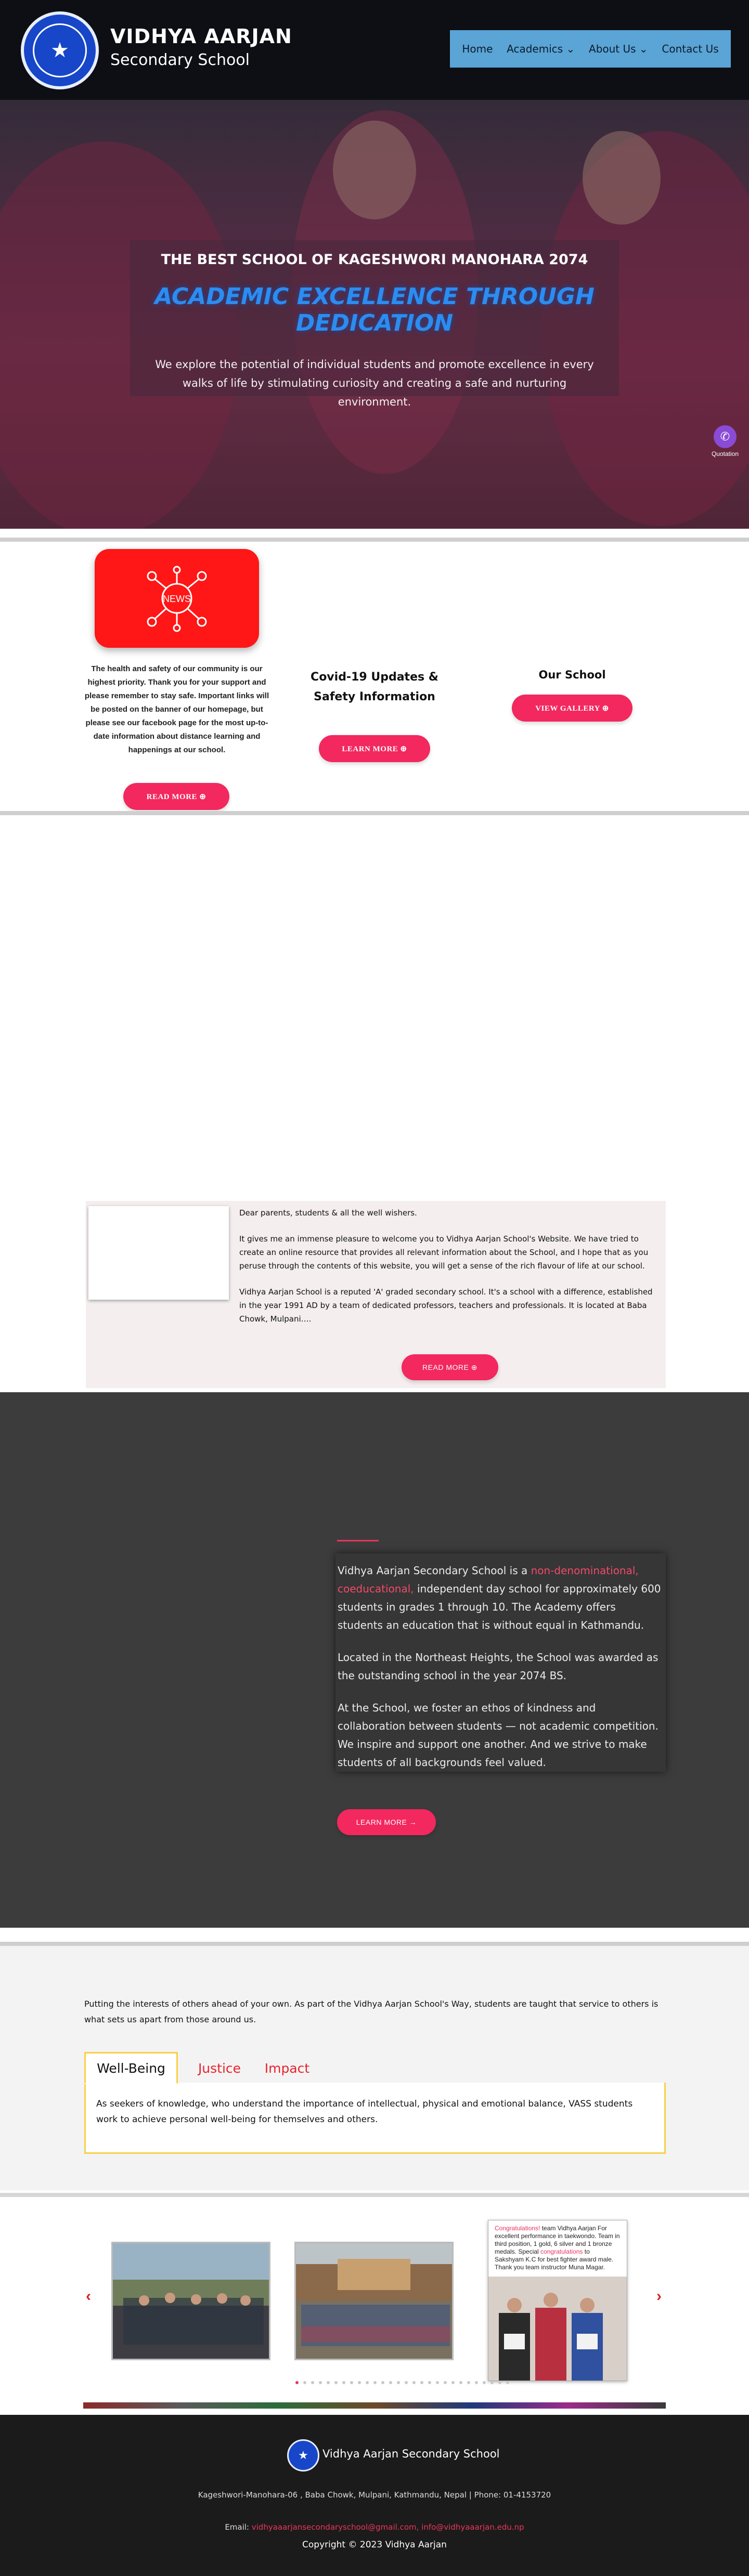  Describe the element at coordinates (287, 2068) in the screenshot. I see `tab-impact: Impact` at that location.